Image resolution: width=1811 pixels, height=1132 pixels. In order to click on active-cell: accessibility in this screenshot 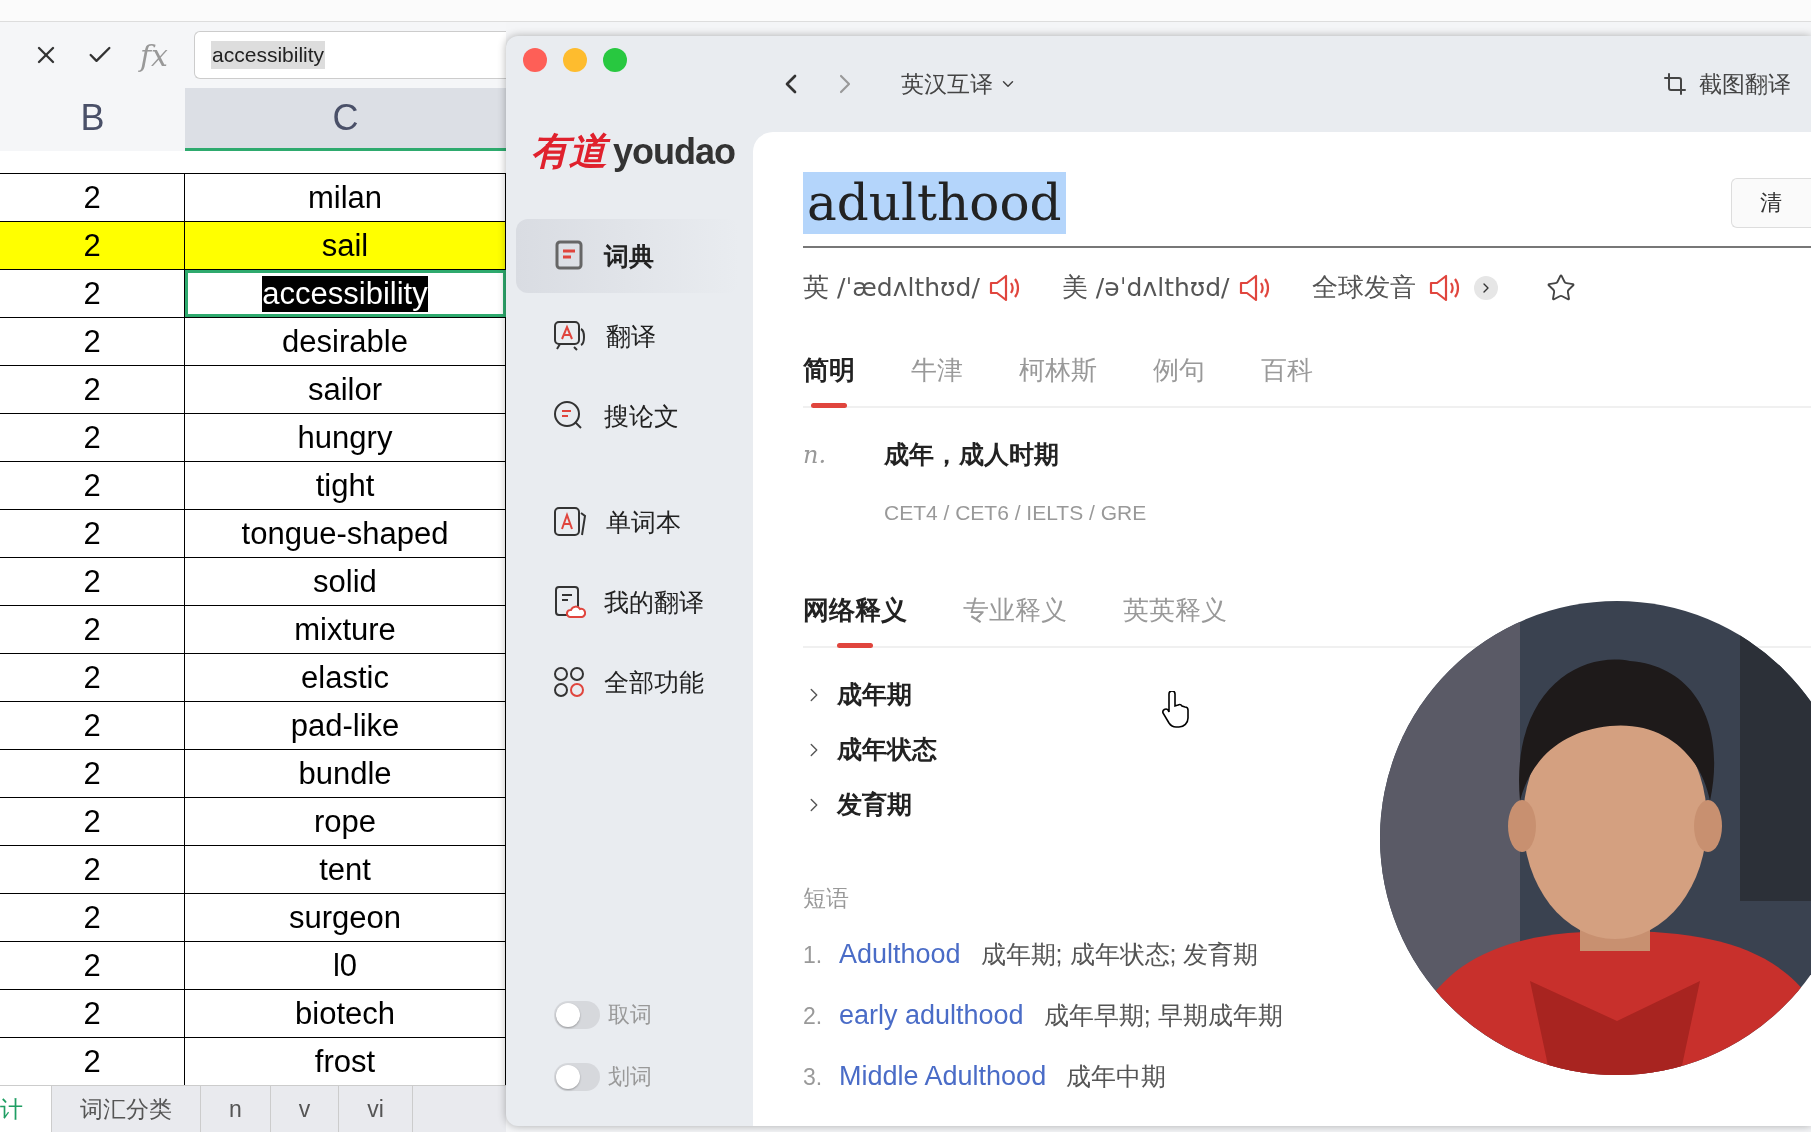, I will do `click(345, 293)`.